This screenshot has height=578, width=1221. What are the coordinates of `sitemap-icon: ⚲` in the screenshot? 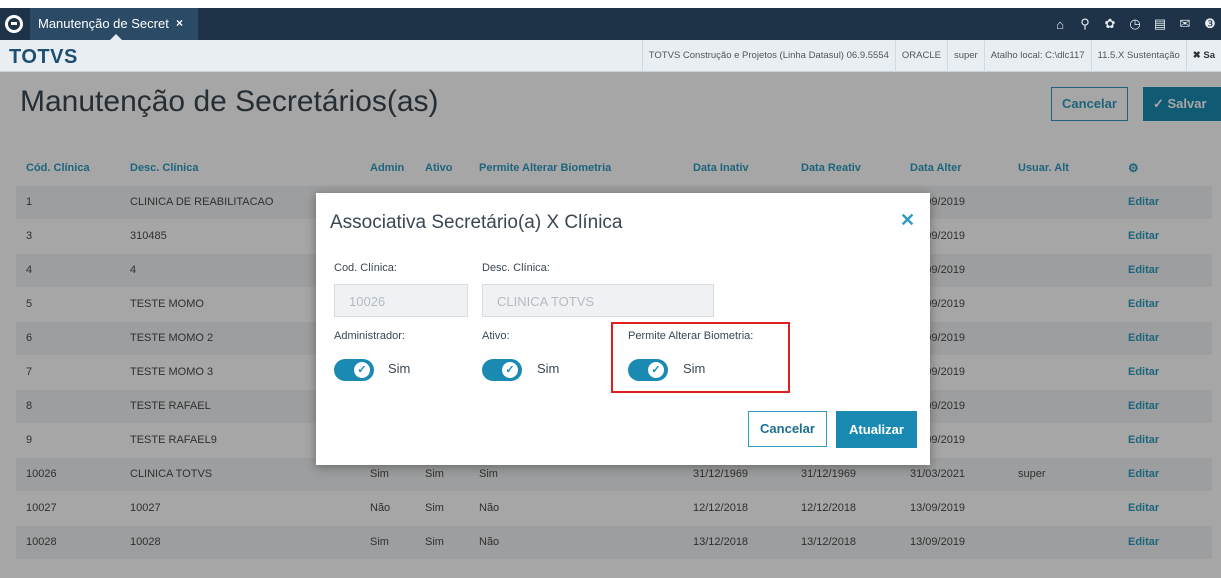 It's located at (1085, 24).